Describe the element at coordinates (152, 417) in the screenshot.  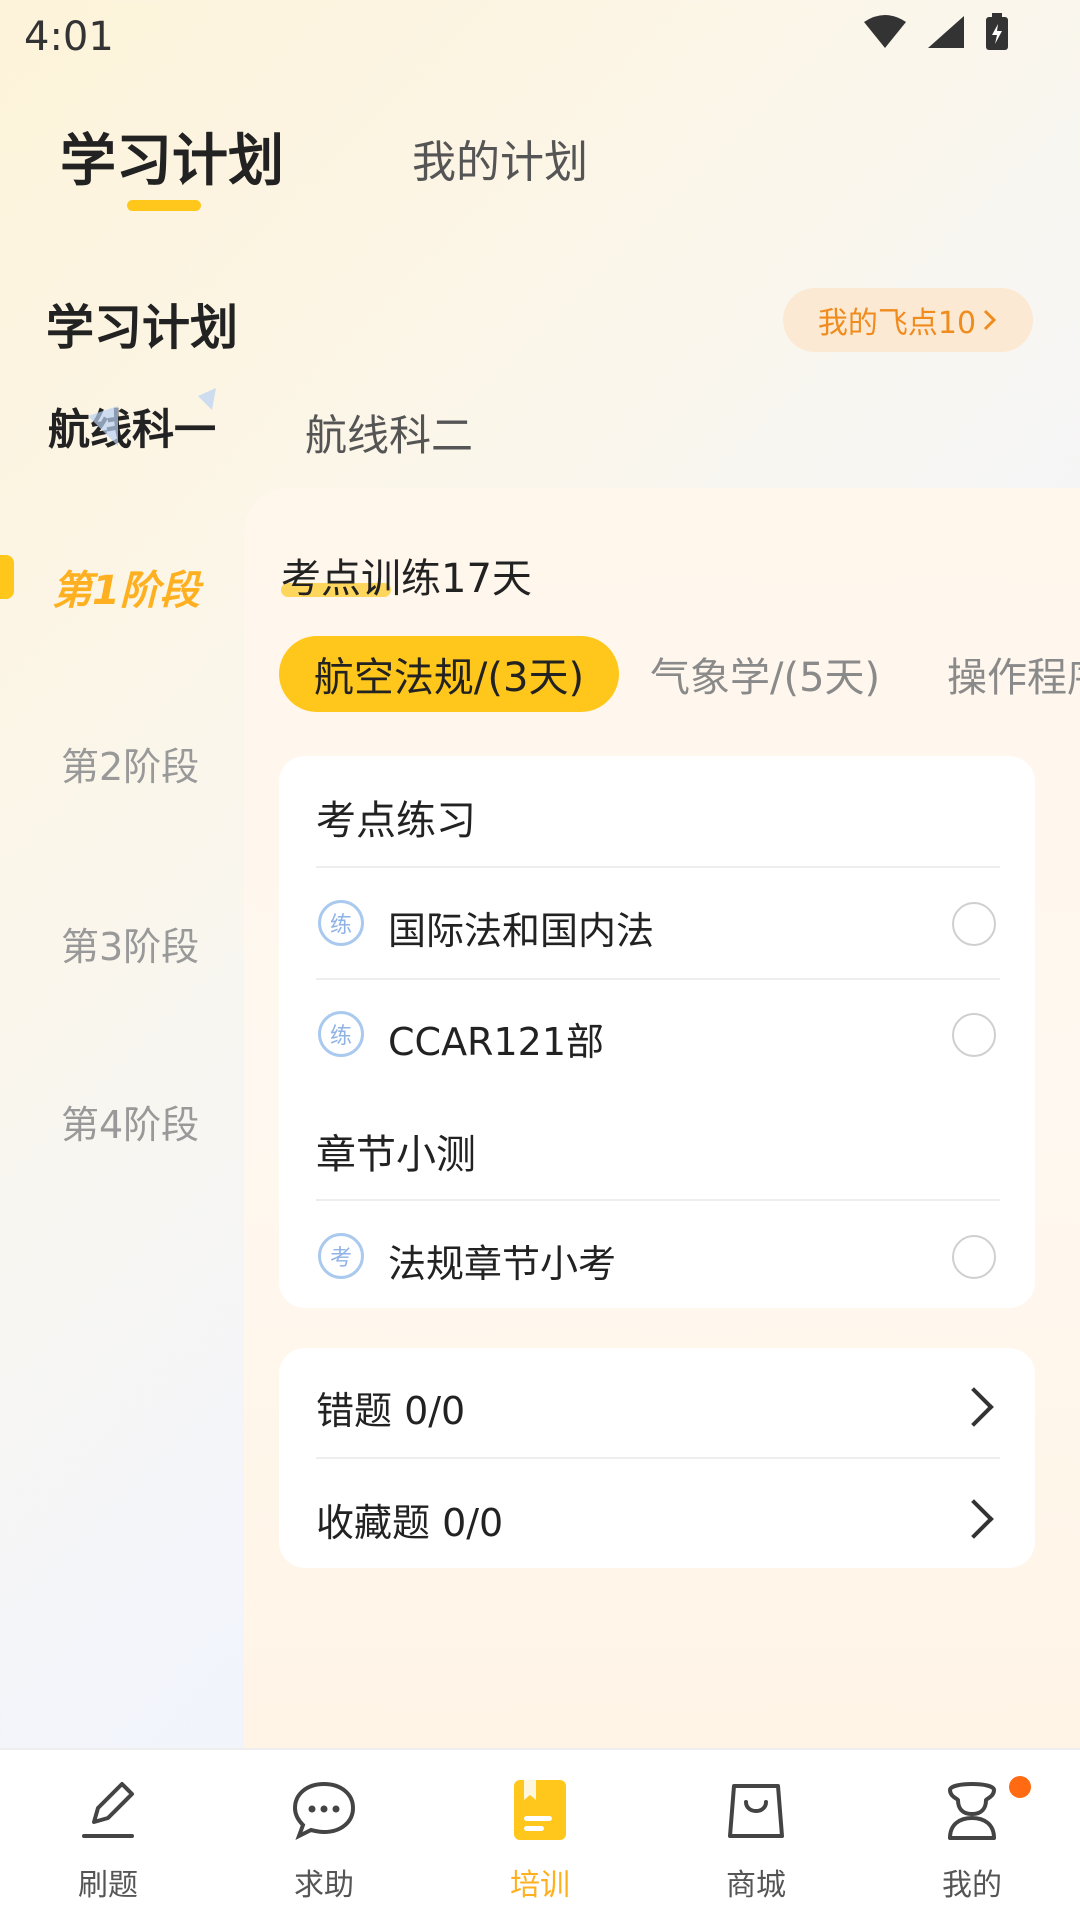
I see `course-tab-decoration` at that location.